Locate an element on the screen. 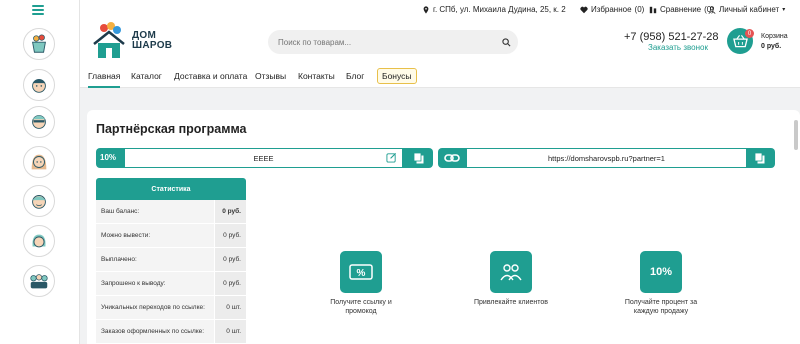 This screenshot has height=344, width=800. location-pin-icon is located at coordinates (426, 9).